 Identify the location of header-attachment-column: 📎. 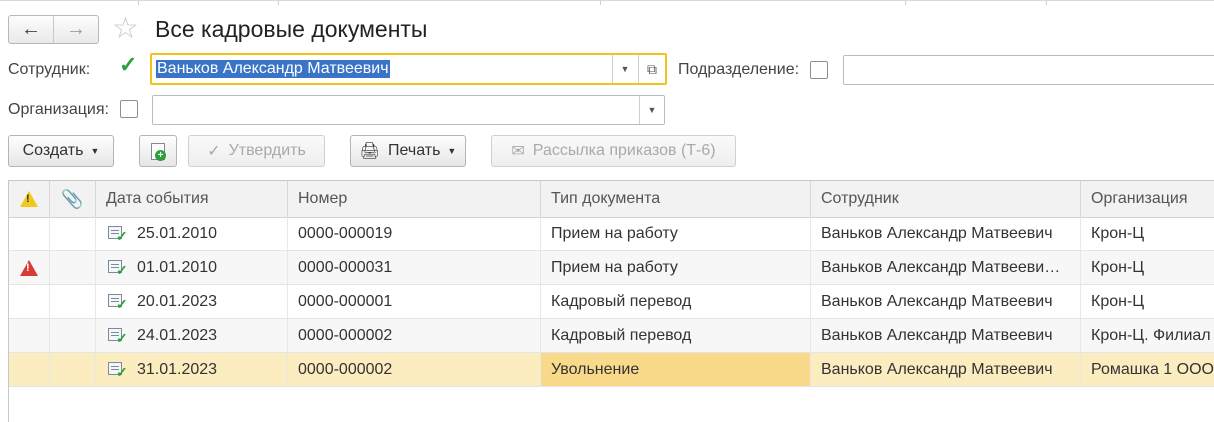
(73, 199).